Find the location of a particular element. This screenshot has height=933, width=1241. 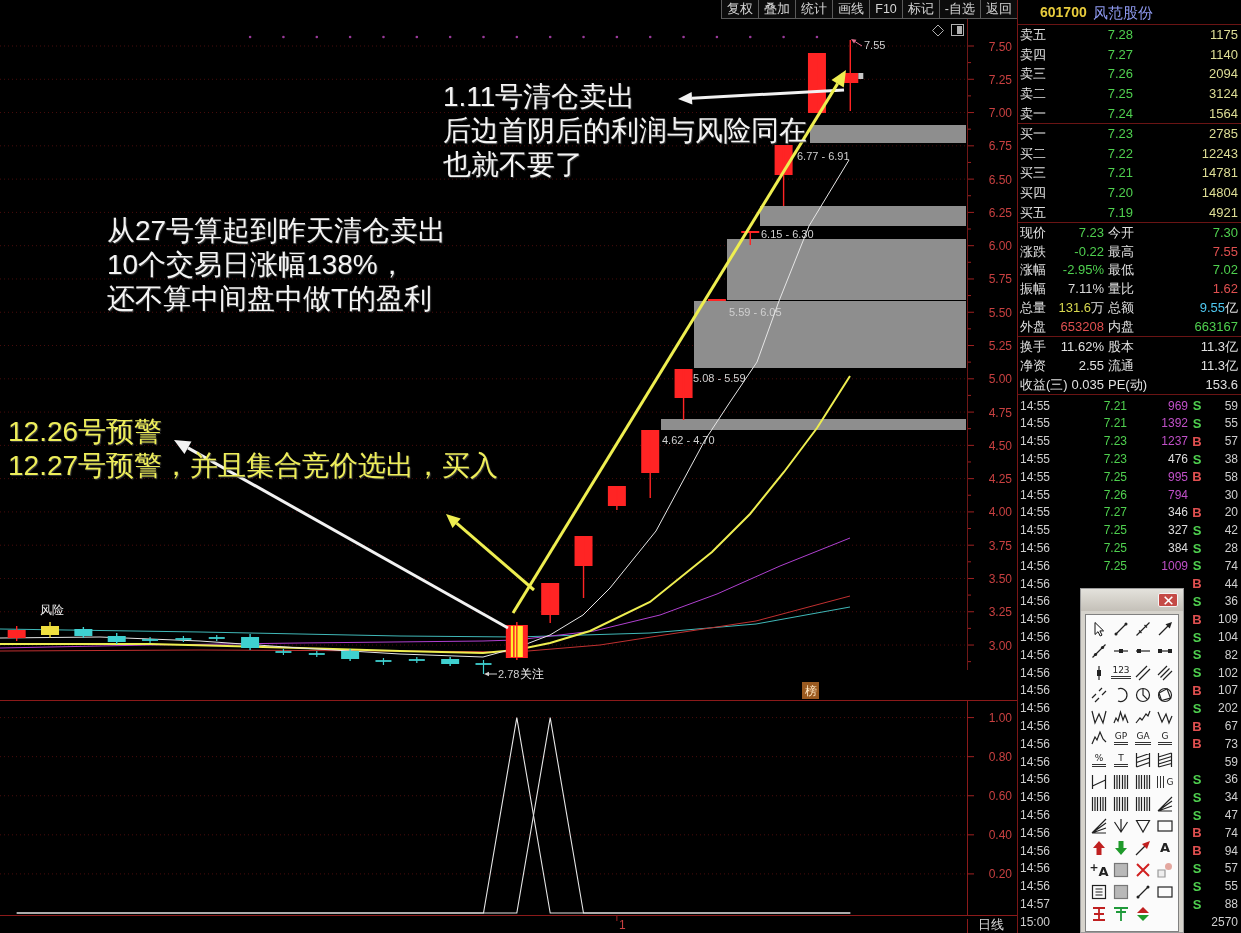

quote-value: 0.035 is located at coordinates (1087, 384).